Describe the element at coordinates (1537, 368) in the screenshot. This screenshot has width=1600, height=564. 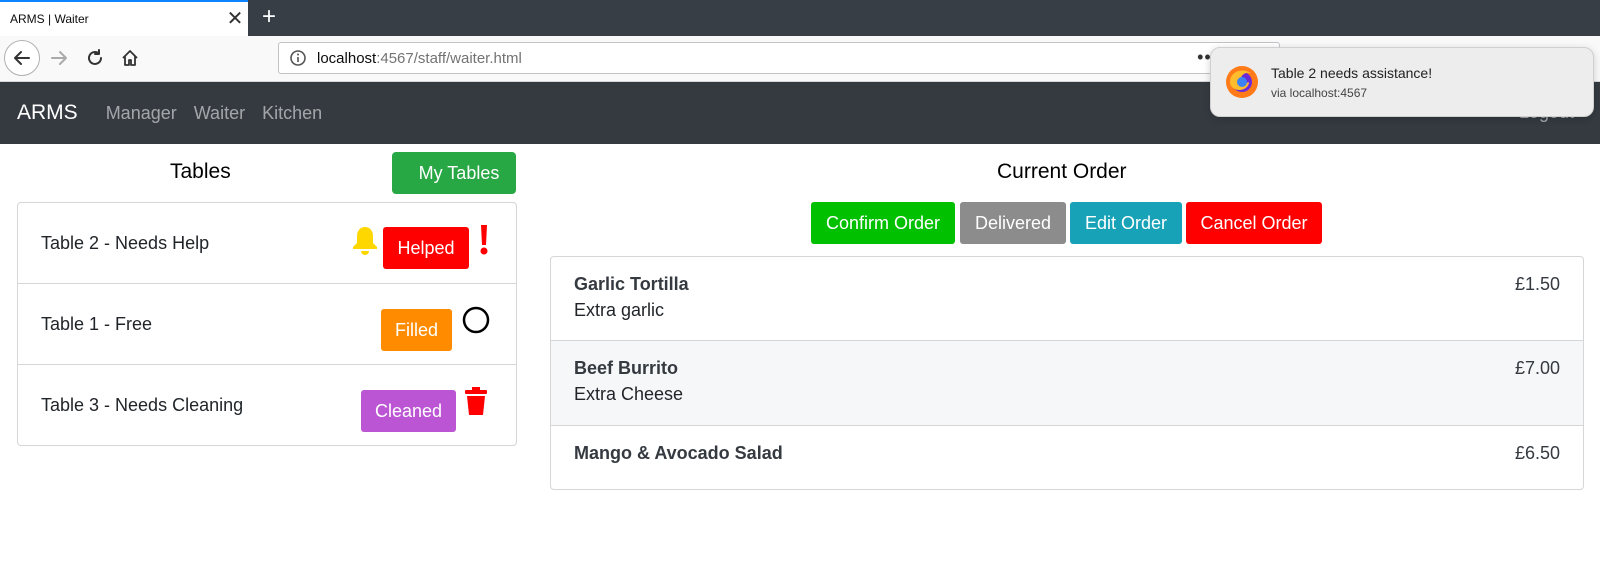
I see `item-price: £7.00` at that location.